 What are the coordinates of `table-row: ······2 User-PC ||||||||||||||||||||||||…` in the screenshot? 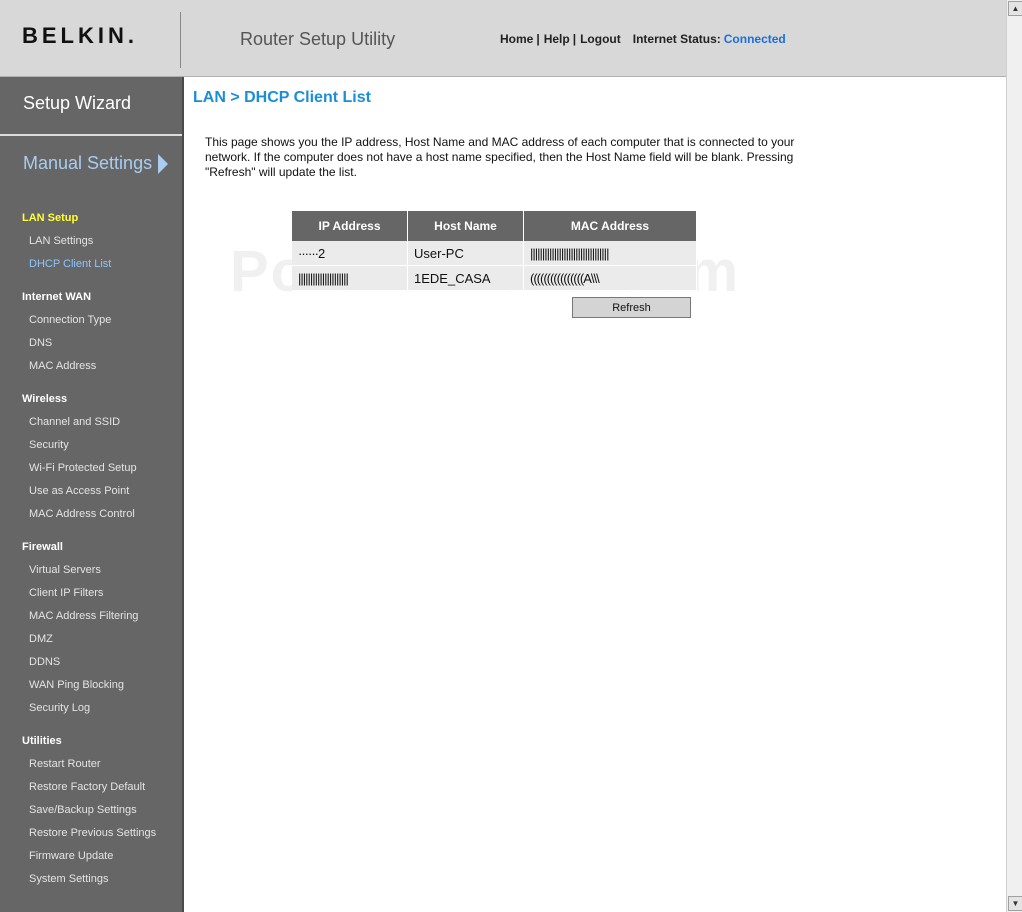 It's located at (494, 253).